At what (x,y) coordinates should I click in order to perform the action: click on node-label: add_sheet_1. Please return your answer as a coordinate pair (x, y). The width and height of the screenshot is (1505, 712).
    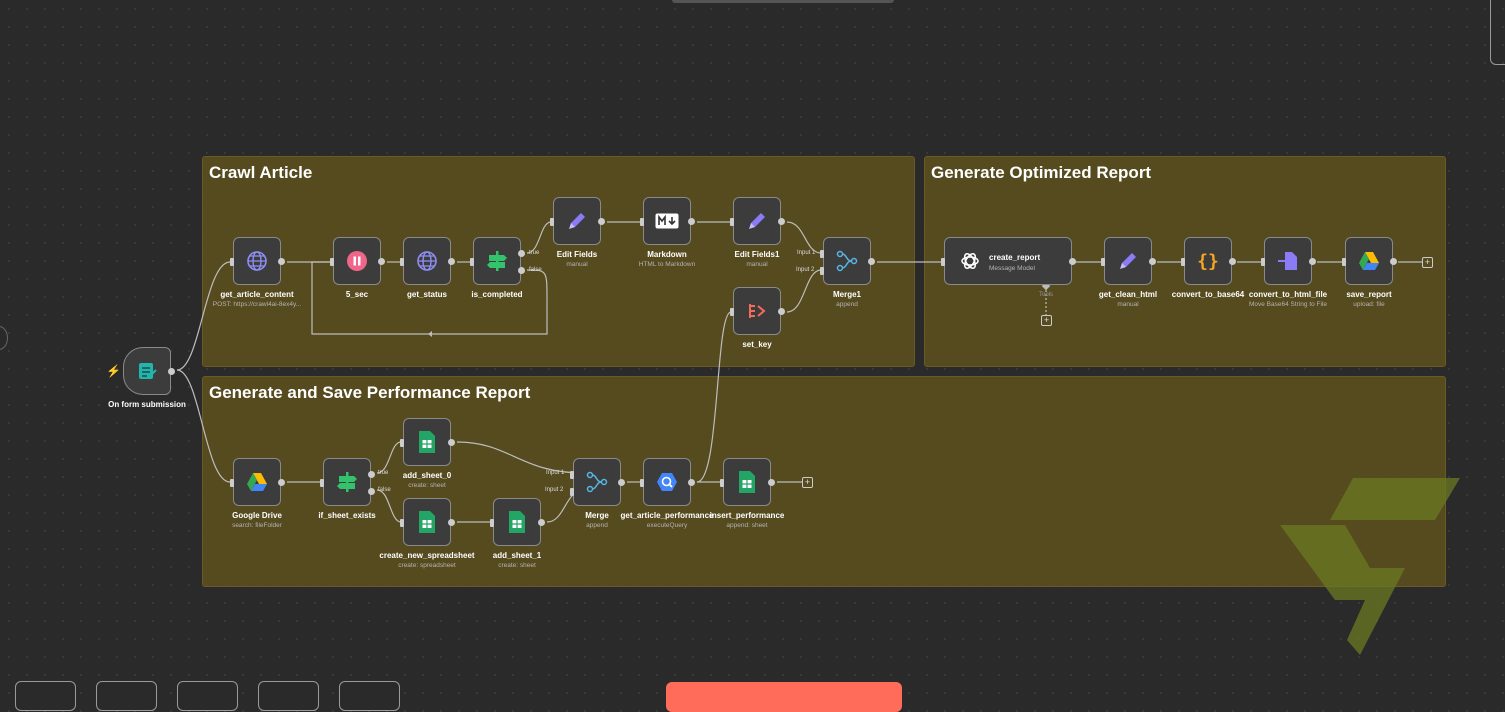
    Looking at the image, I should click on (517, 555).